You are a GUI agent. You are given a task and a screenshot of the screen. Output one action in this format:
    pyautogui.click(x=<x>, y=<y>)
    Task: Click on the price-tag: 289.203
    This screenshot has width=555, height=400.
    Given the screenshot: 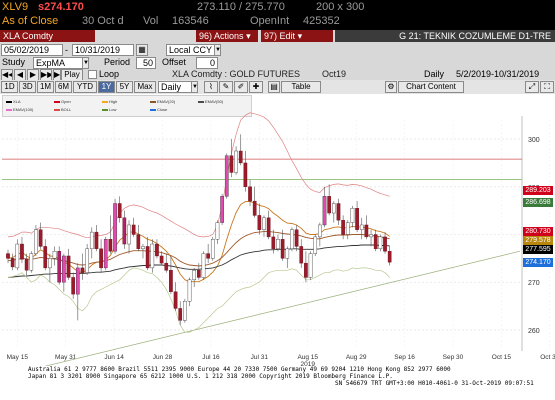 What is the action you would take?
    pyautogui.click(x=538, y=191)
    